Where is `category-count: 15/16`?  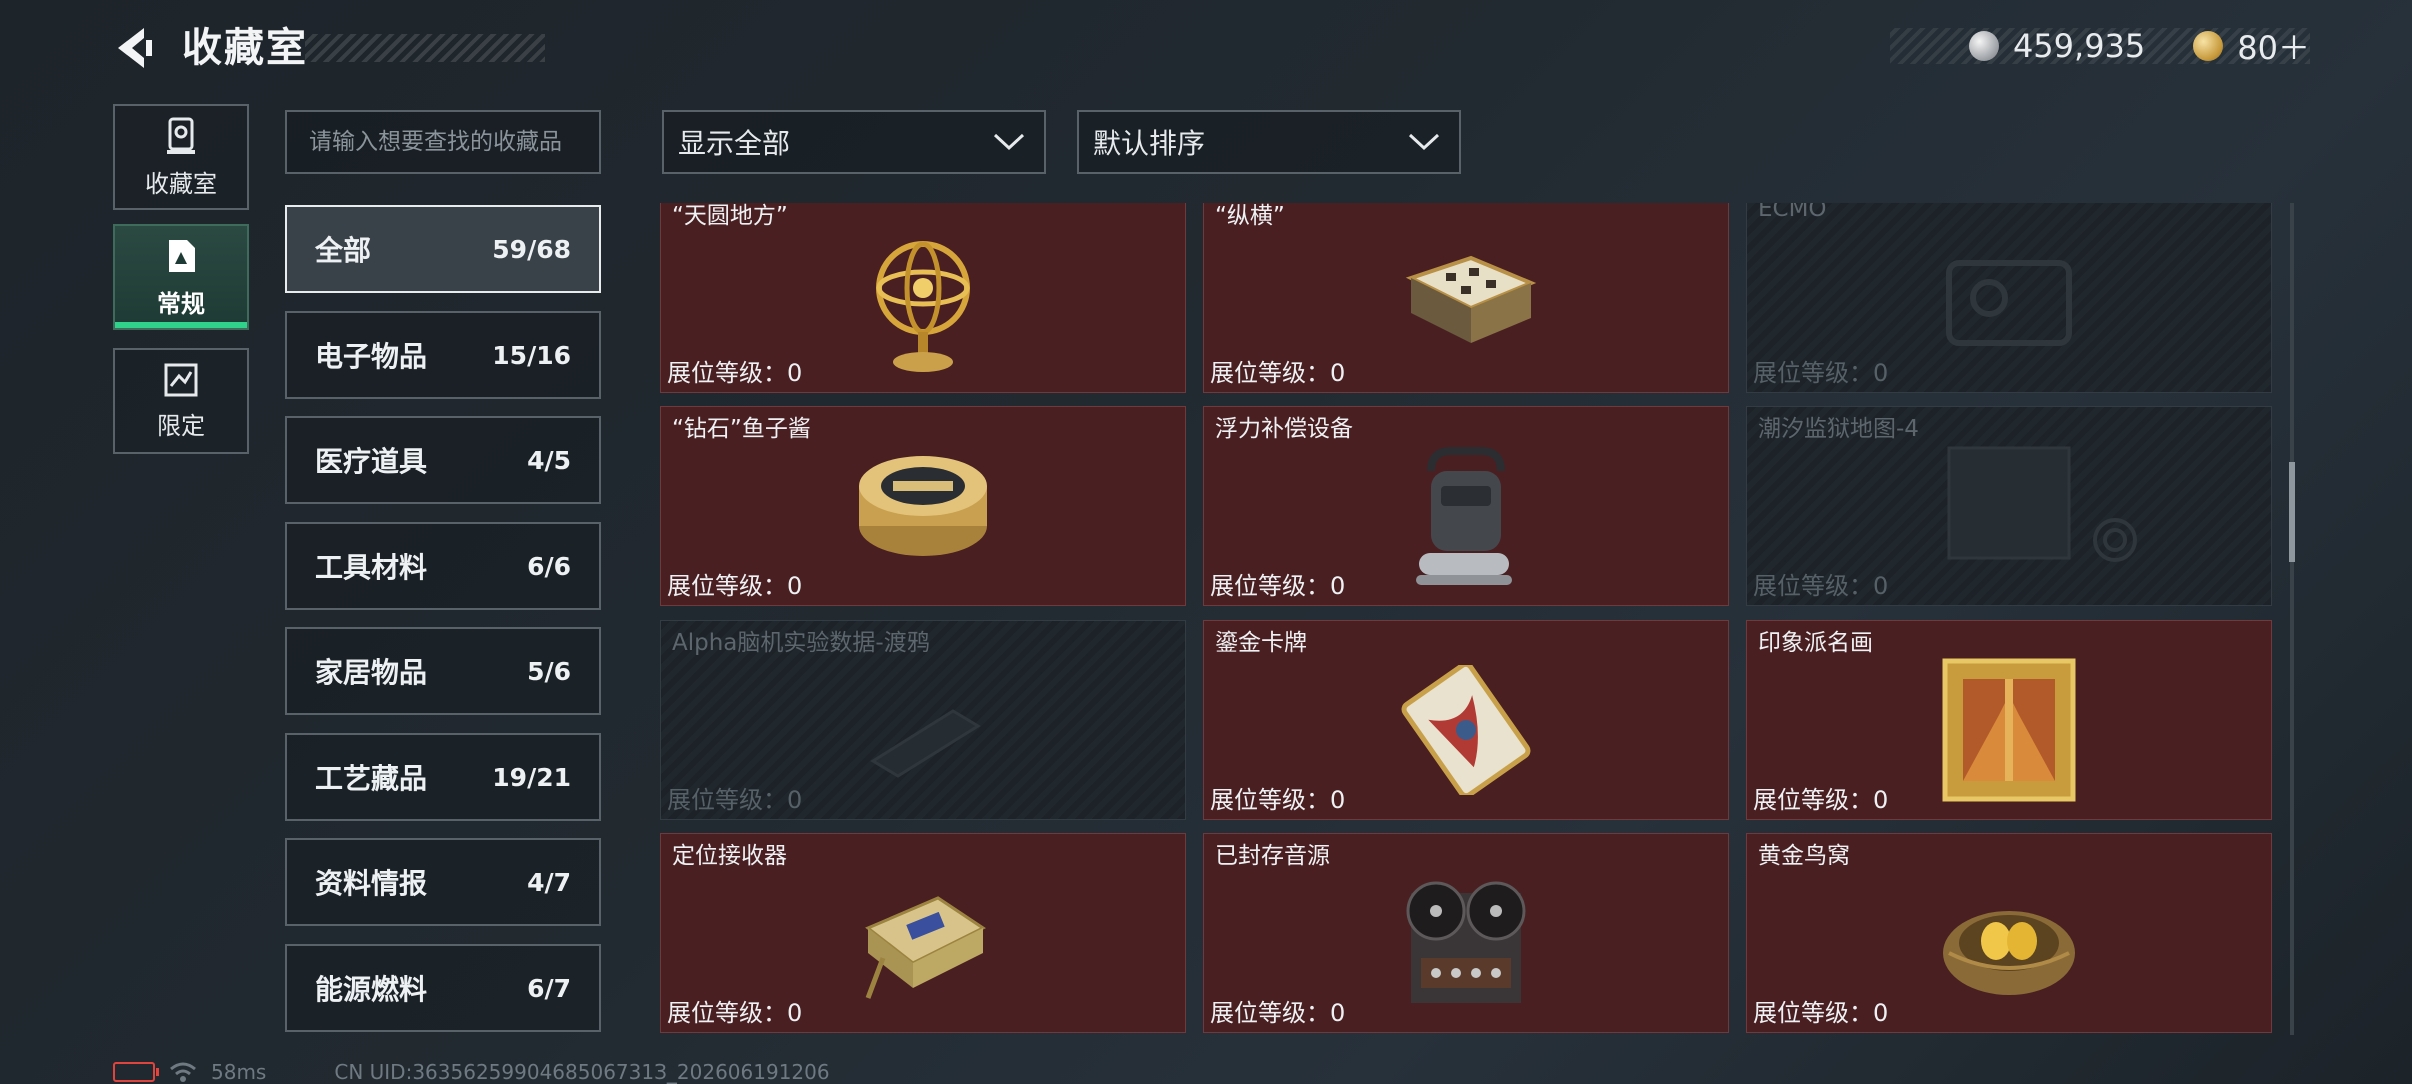 category-count: 15/16 is located at coordinates (531, 355).